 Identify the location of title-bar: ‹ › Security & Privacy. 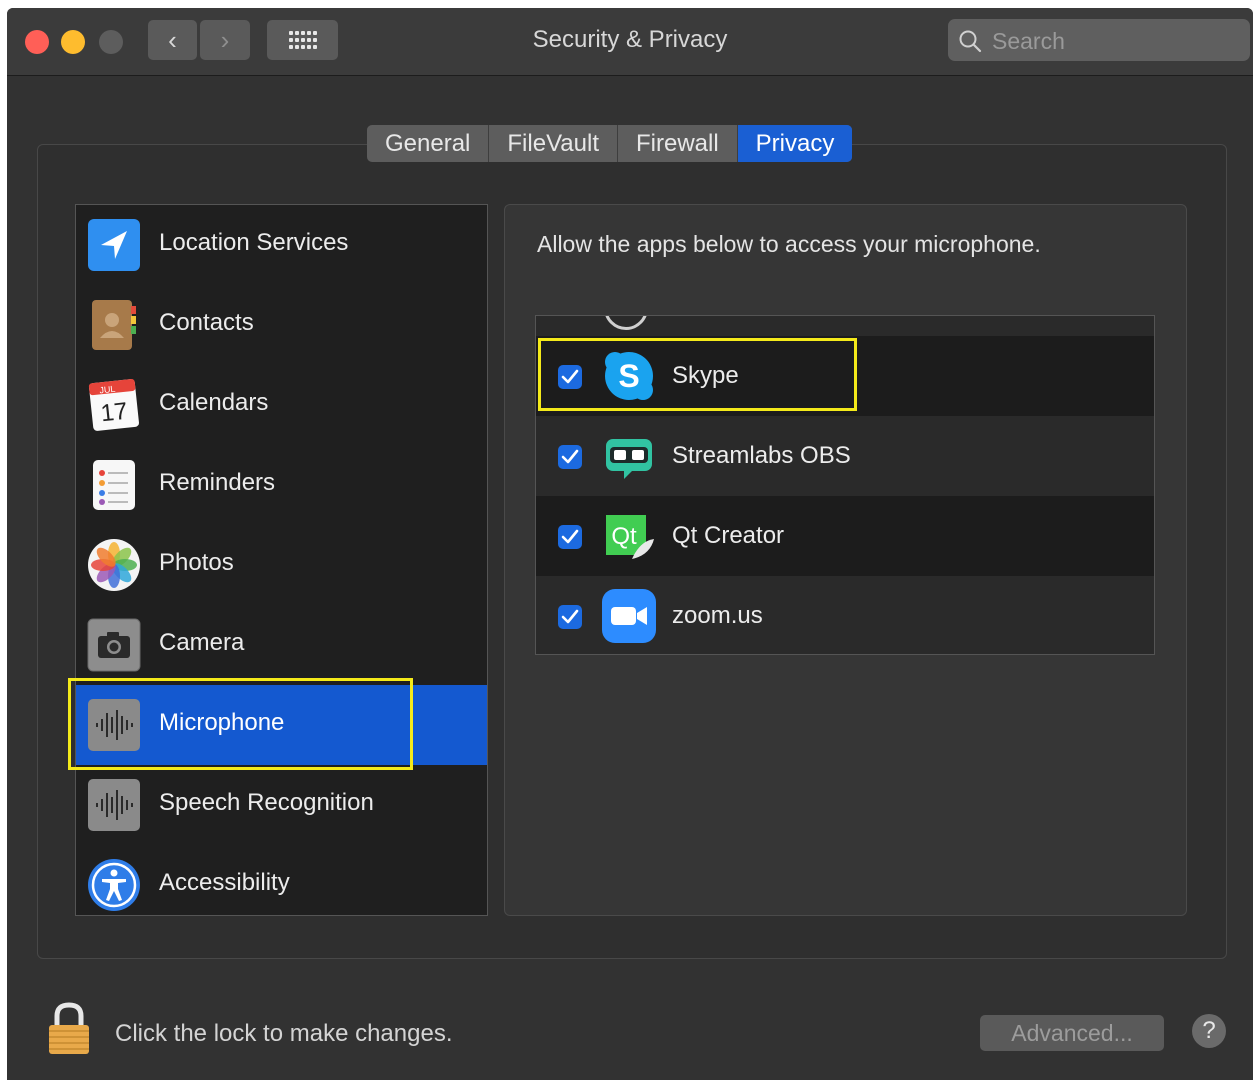
(630, 42).